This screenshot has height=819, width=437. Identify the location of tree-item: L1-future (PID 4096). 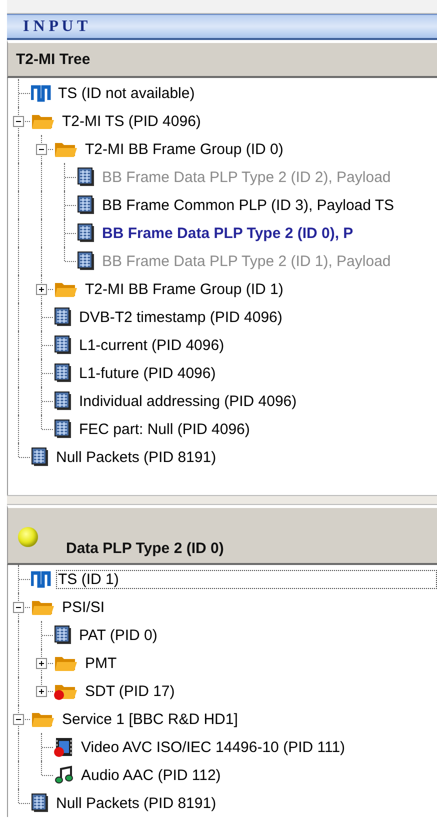
(147, 373).